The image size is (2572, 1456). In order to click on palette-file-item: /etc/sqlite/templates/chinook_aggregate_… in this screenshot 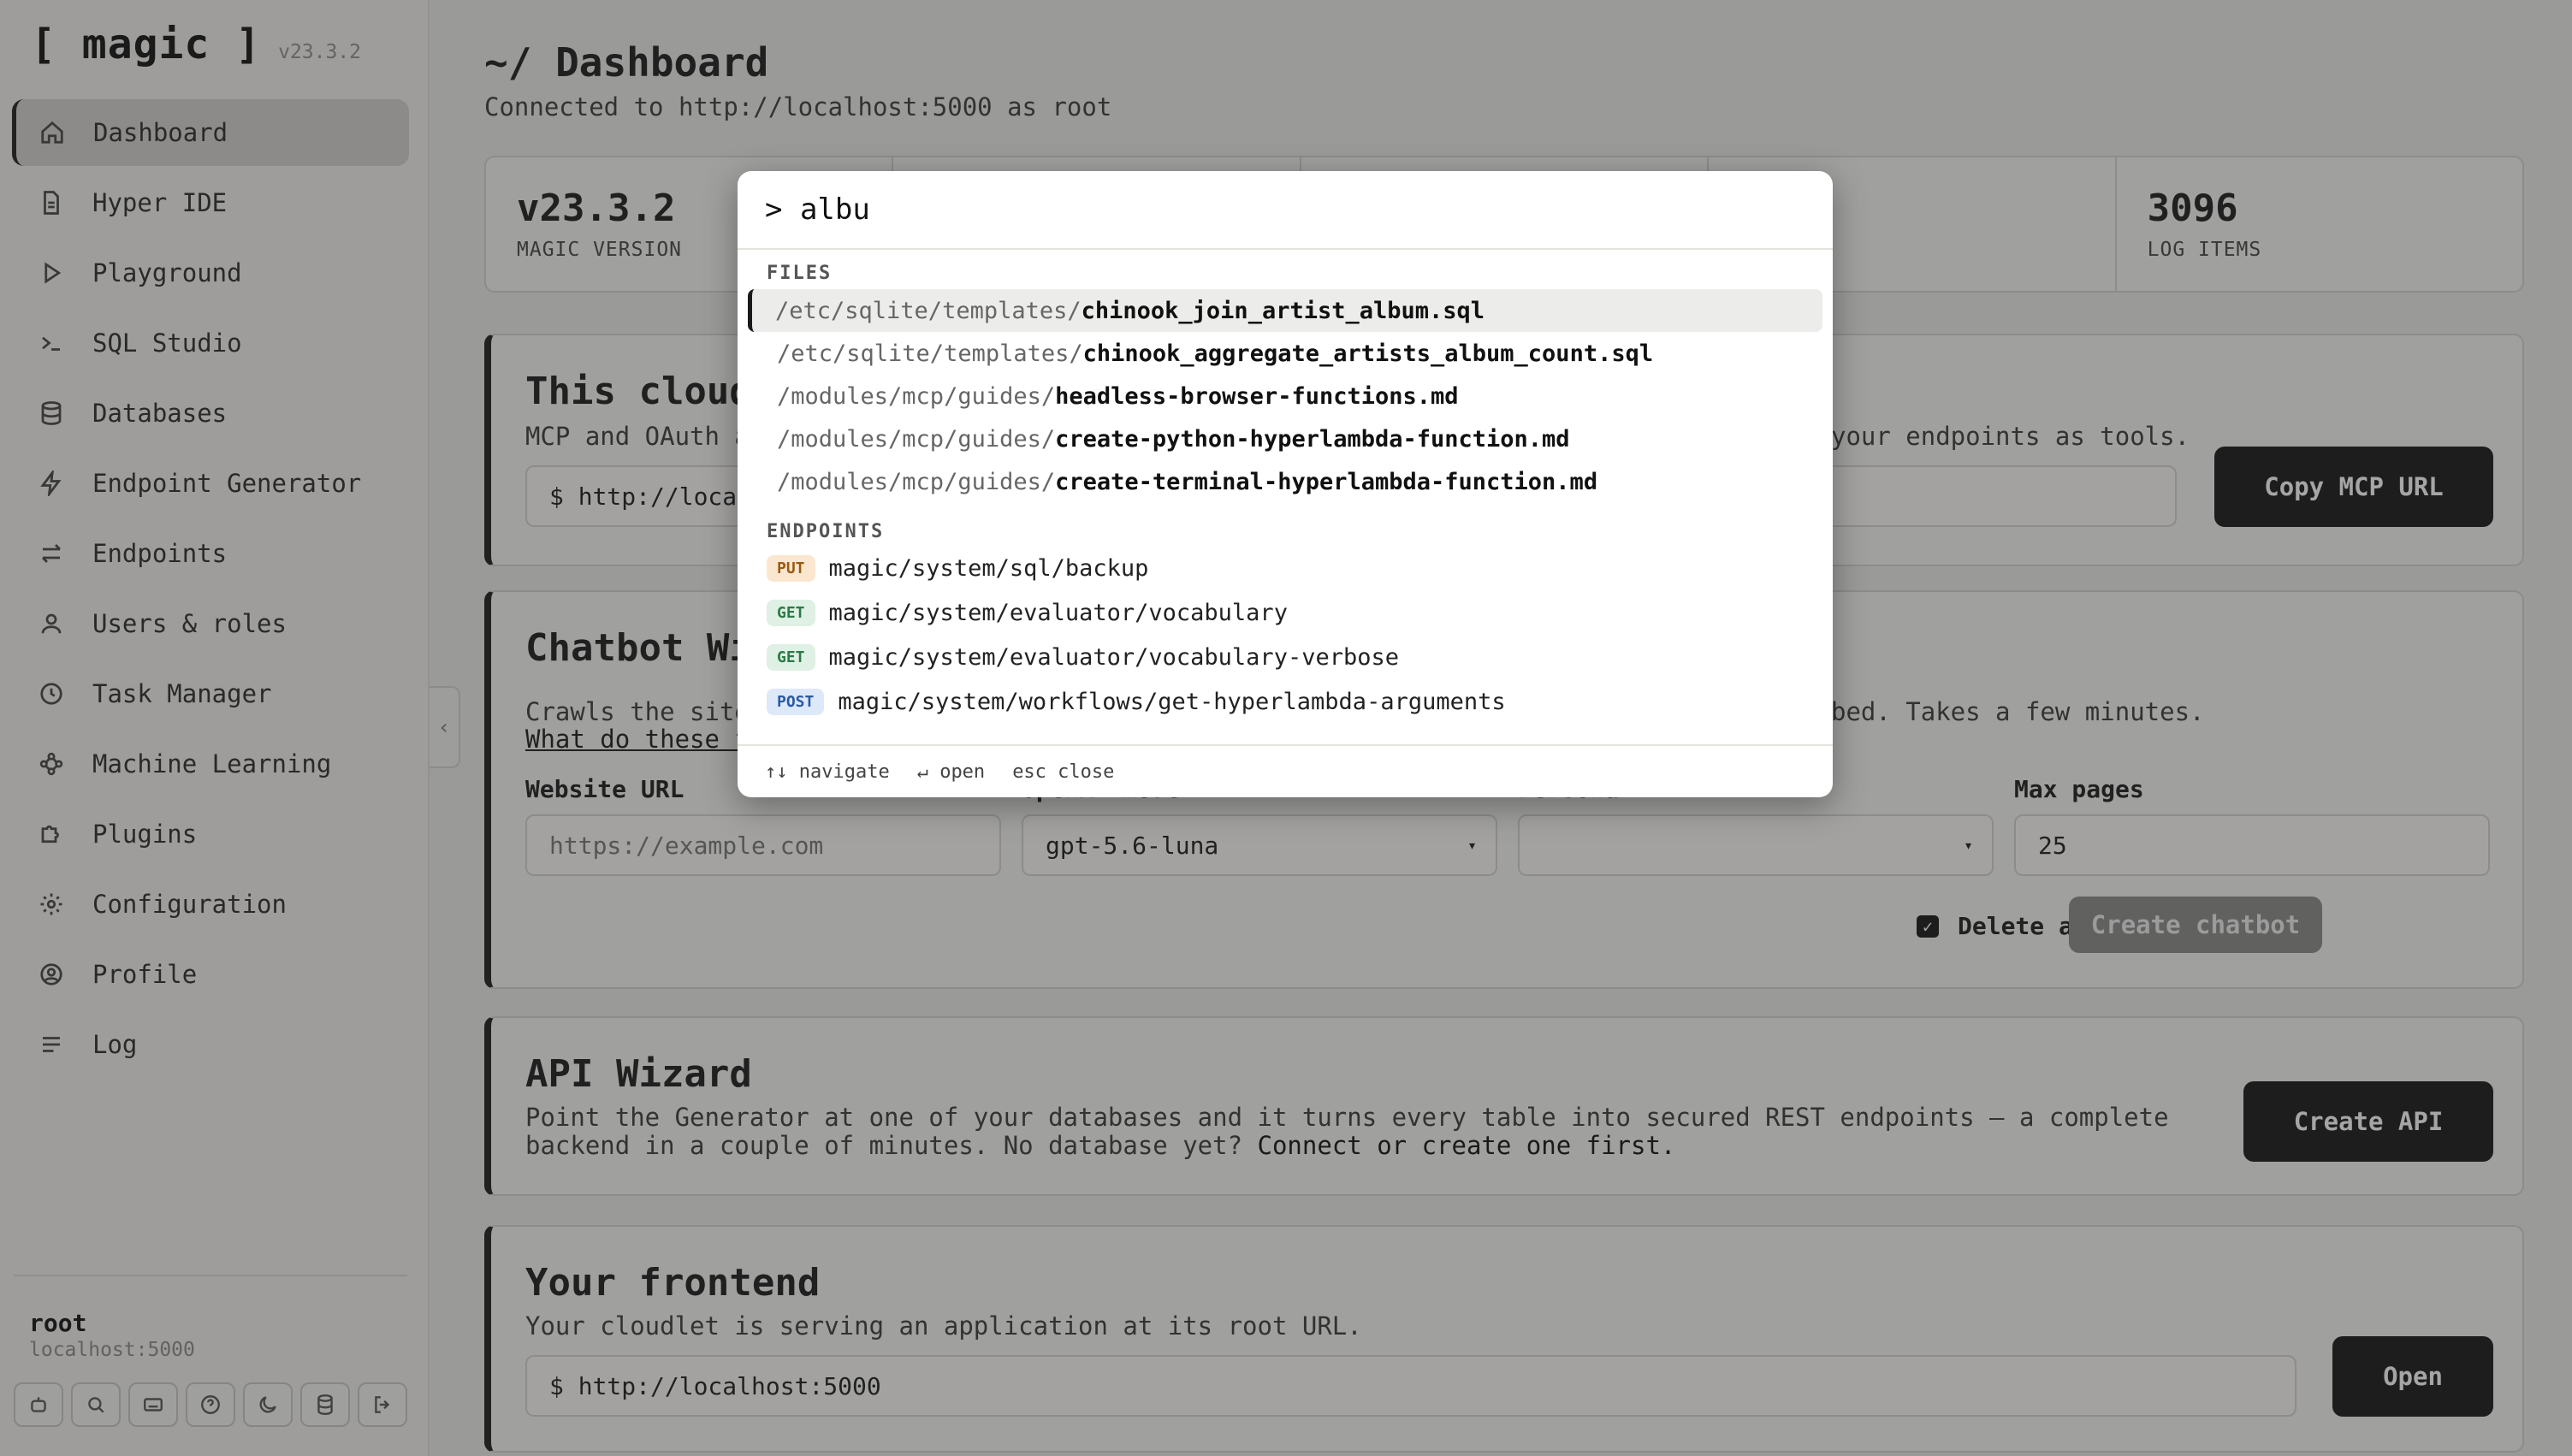, I will do `click(1285, 353)`.